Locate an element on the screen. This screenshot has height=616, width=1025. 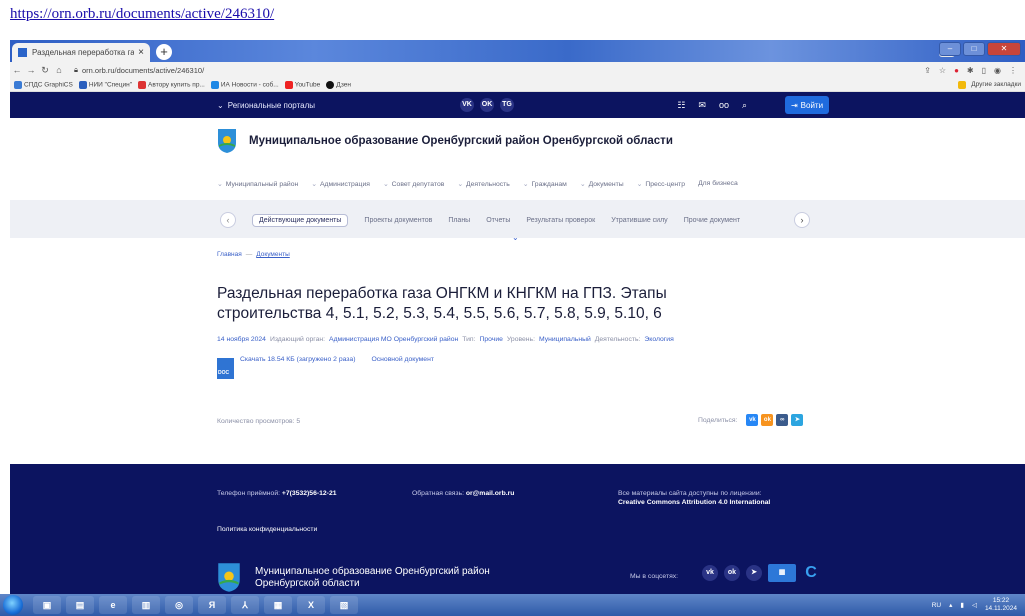
regional-portals-dropdown: ⌄ Региональные порталы is located at coordinates (266, 105).